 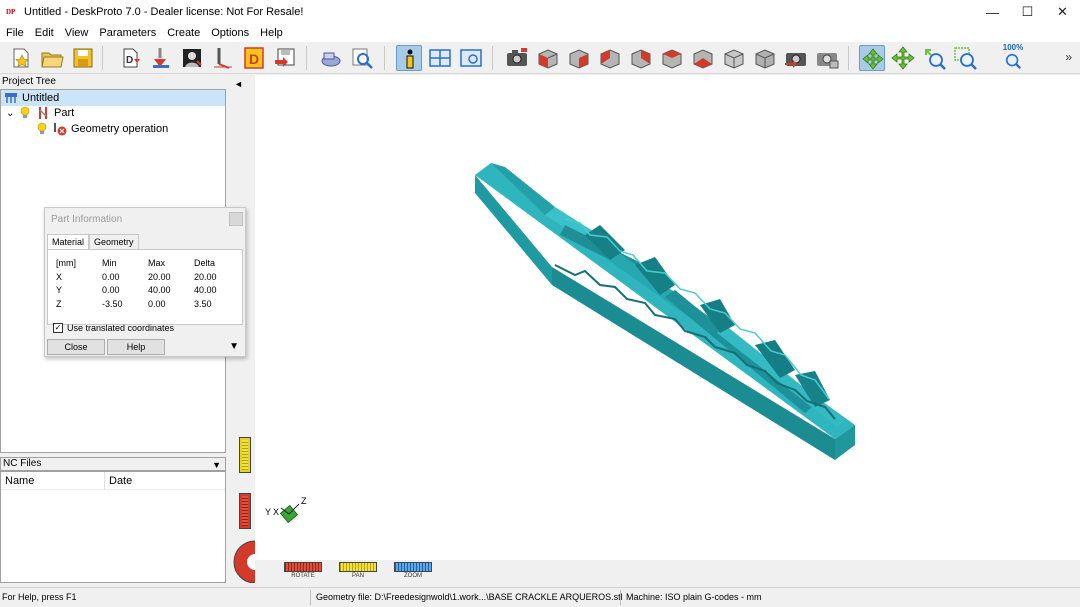 What do you see at coordinates (548, 58) in the screenshot?
I see `view-front-icon` at bounding box center [548, 58].